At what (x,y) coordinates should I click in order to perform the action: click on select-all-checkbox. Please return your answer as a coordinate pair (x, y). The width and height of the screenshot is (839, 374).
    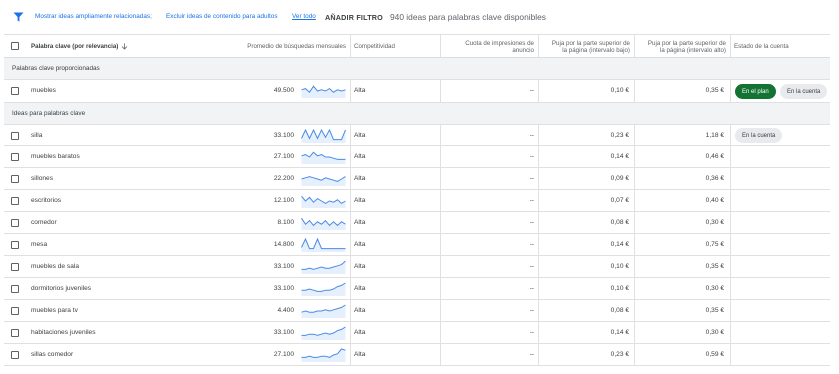
    Looking at the image, I should click on (15, 46).